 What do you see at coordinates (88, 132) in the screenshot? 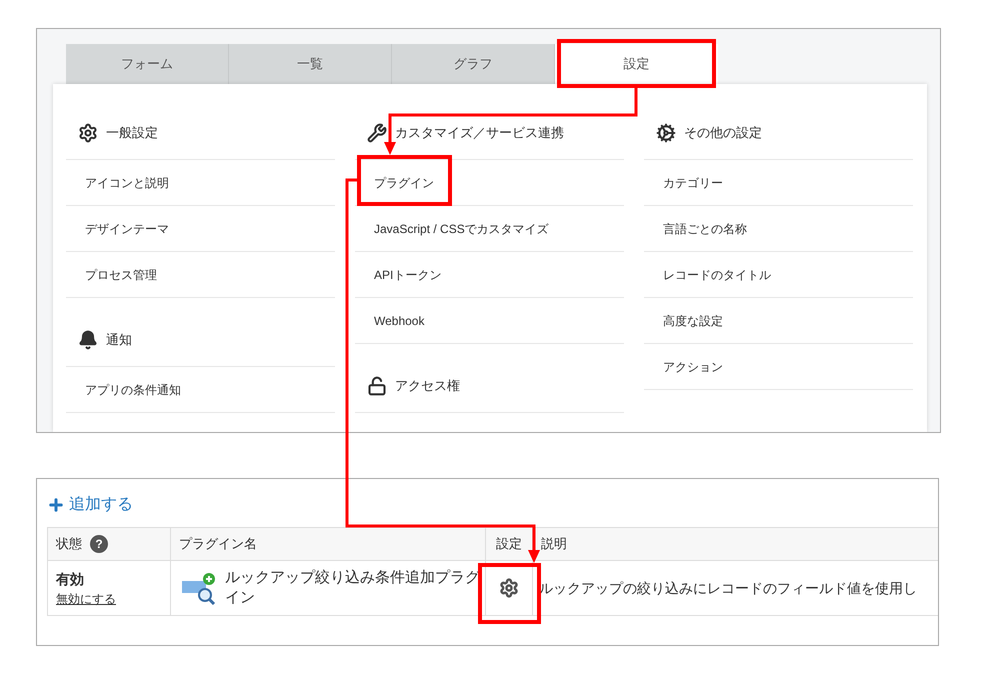
I see `gear-icon` at bounding box center [88, 132].